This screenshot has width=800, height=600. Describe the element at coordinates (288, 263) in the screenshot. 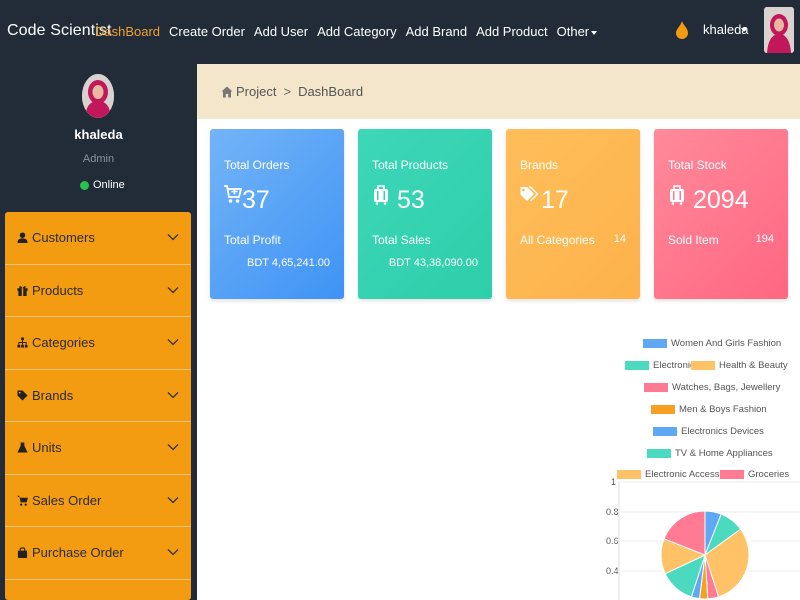

I see `card-amount: BDT 4,65,241.00` at that location.